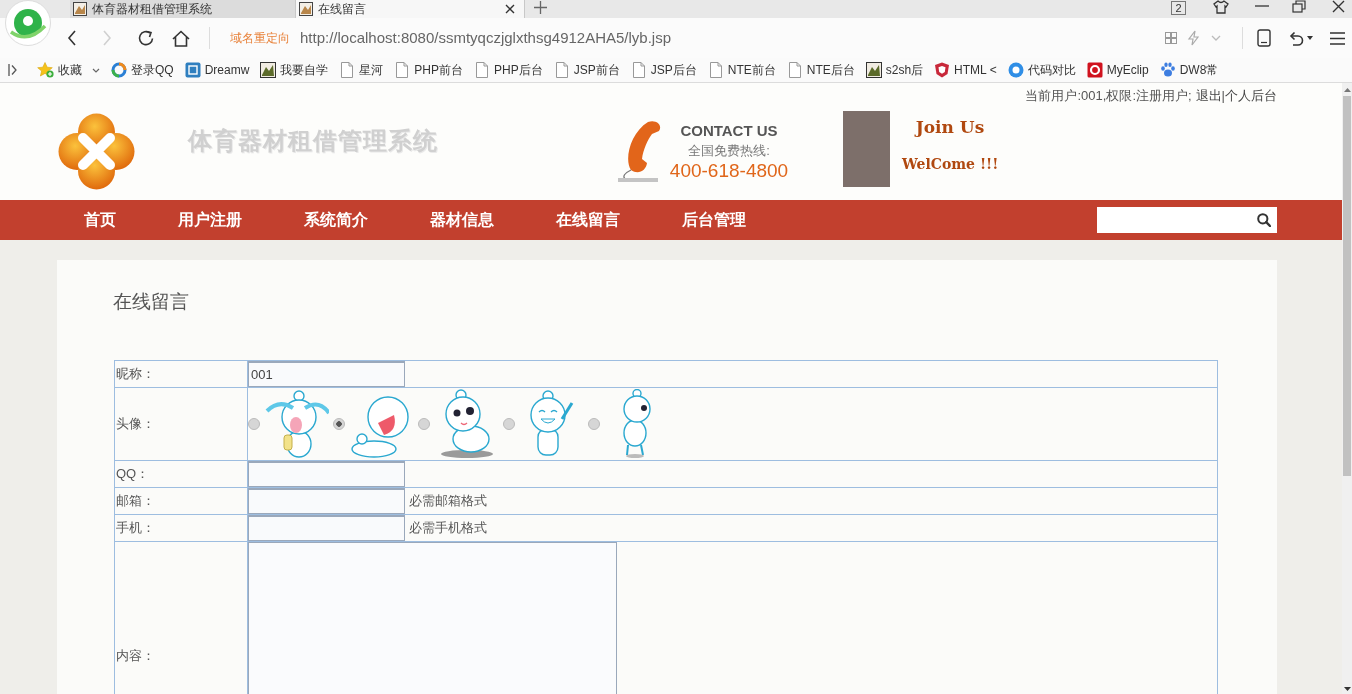 The width and height of the screenshot is (1352, 694). I want to click on tile-icon, so click(192, 70).